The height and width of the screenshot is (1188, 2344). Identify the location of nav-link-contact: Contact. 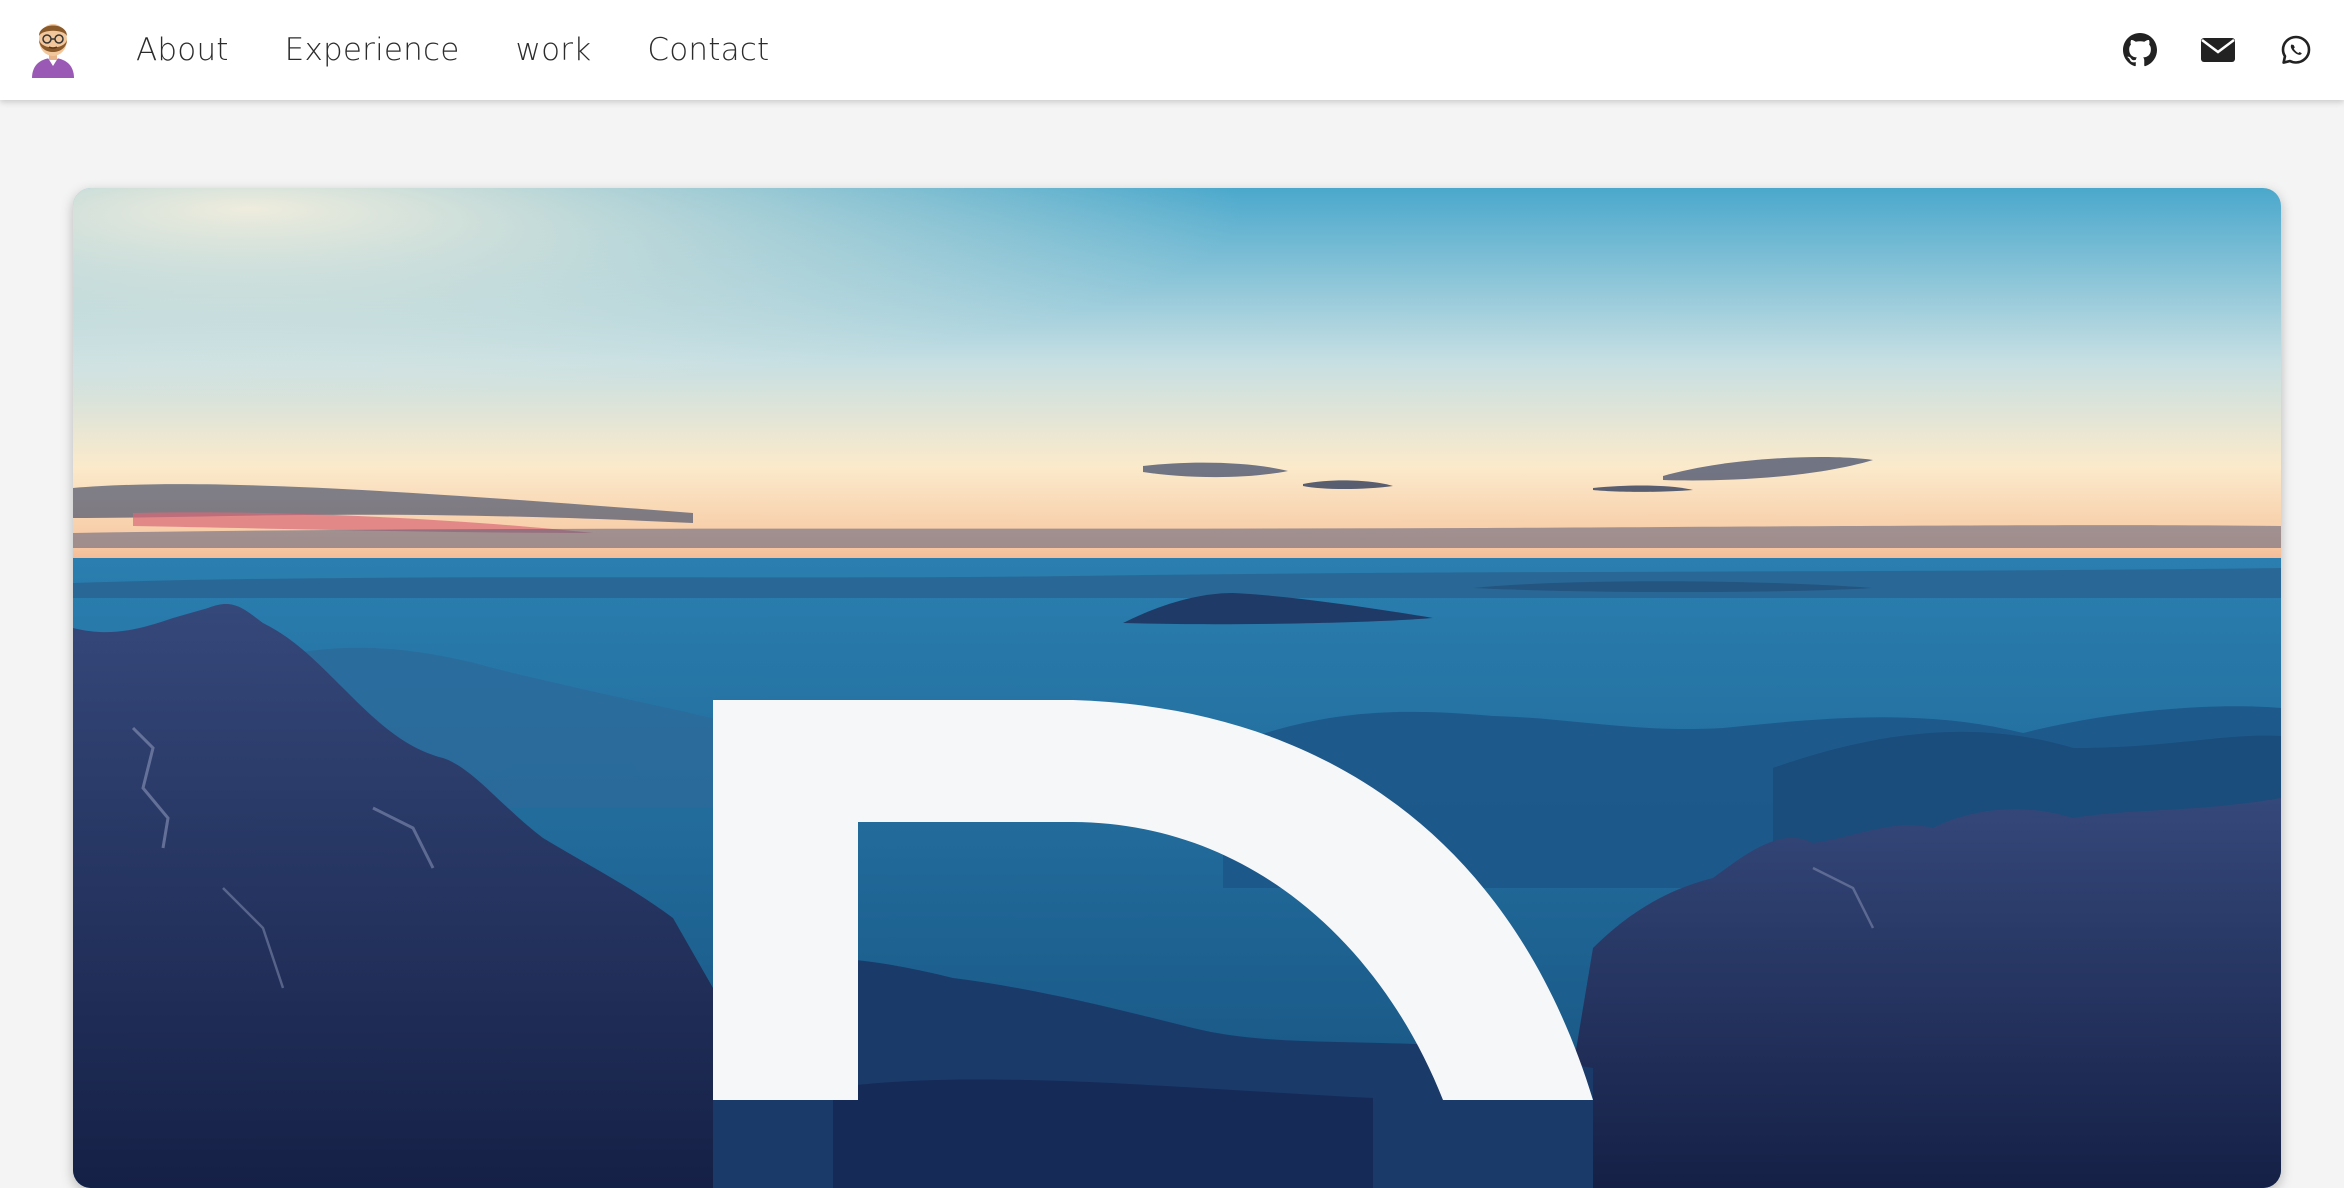
(708, 50).